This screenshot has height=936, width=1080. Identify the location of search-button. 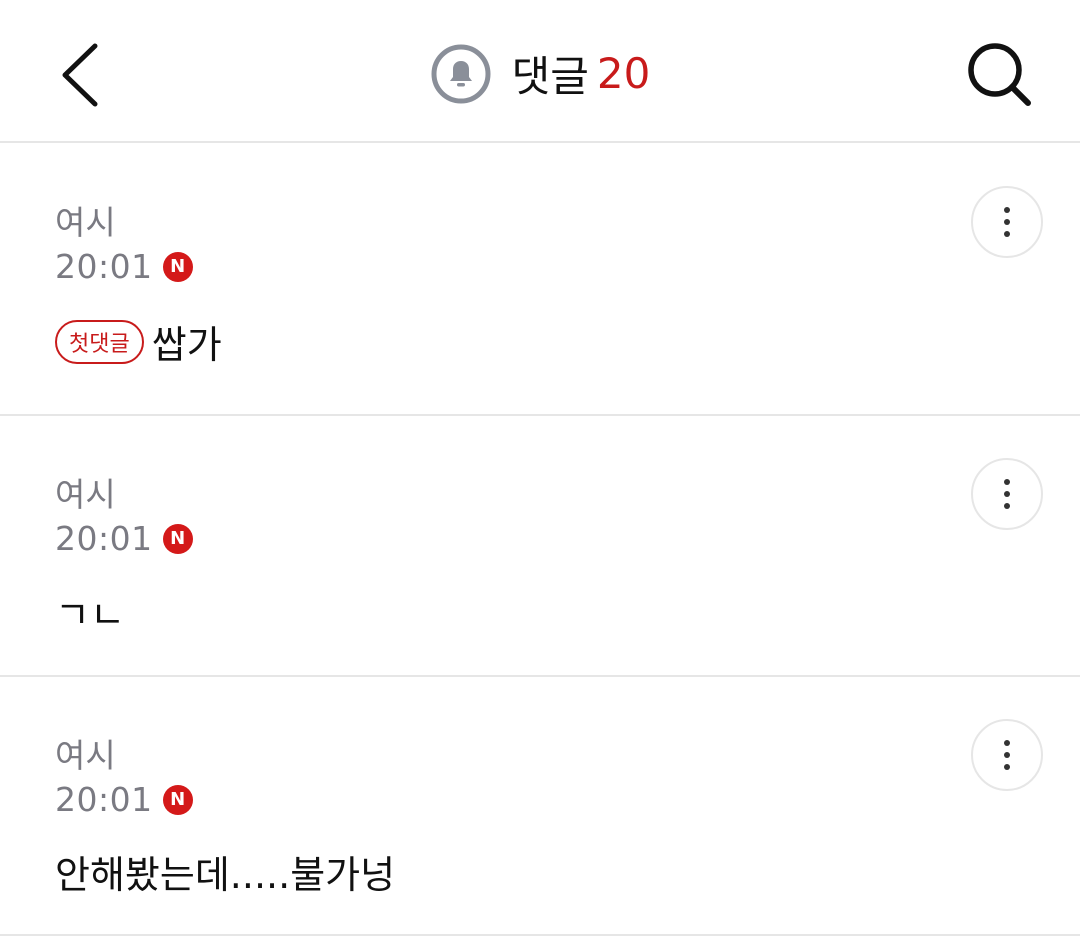
(1000, 75).